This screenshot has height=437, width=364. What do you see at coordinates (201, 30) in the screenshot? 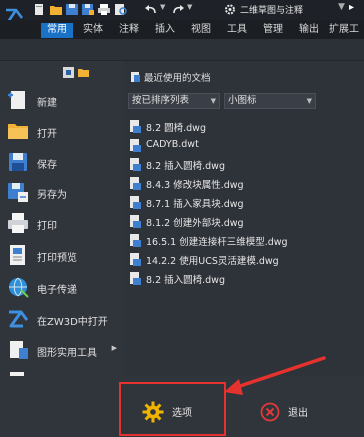
I see `tab-view: 视图` at bounding box center [201, 30].